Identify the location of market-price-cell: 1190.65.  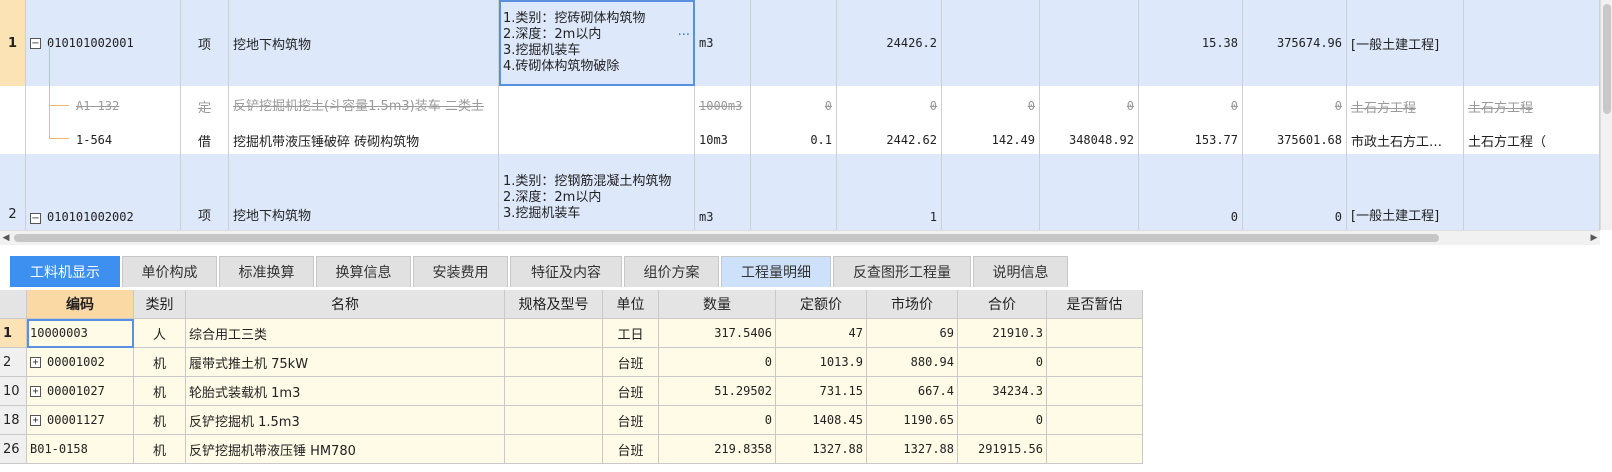
(912, 420).